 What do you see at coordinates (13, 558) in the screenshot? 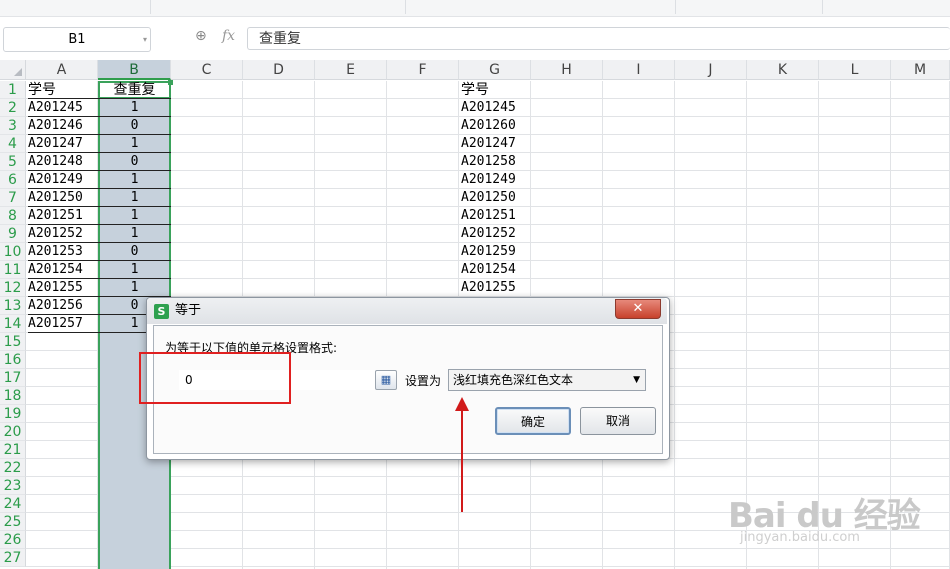
I see `row-header: 27` at bounding box center [13, 558].